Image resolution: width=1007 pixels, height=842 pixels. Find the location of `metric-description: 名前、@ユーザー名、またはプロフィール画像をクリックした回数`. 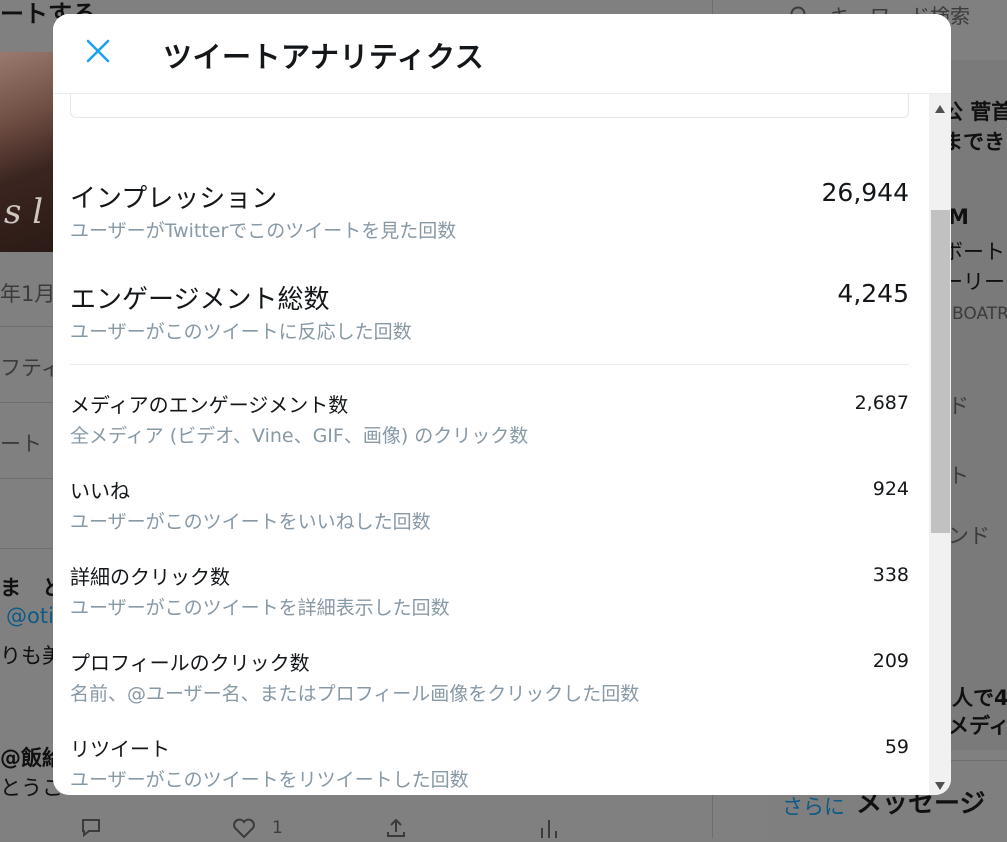

metric-description: 名前、@ユーザー名、またはプロフィール画像をクリックした回数 is located at coordinates (355, 694).